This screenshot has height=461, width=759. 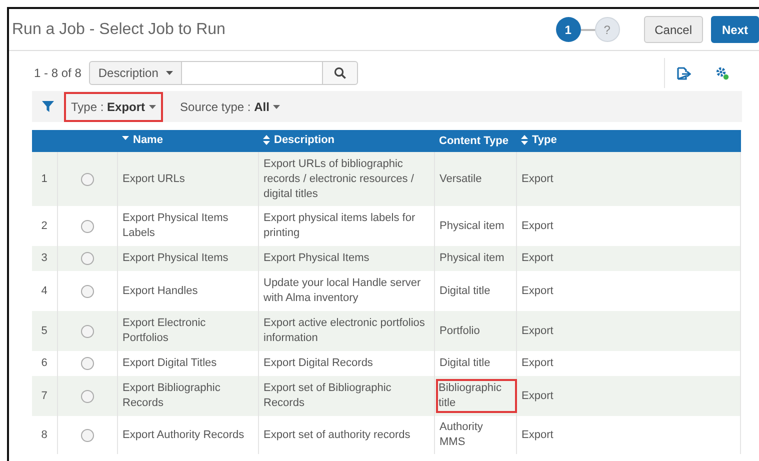 I want to click on search-field, so click(x=252, y=73).